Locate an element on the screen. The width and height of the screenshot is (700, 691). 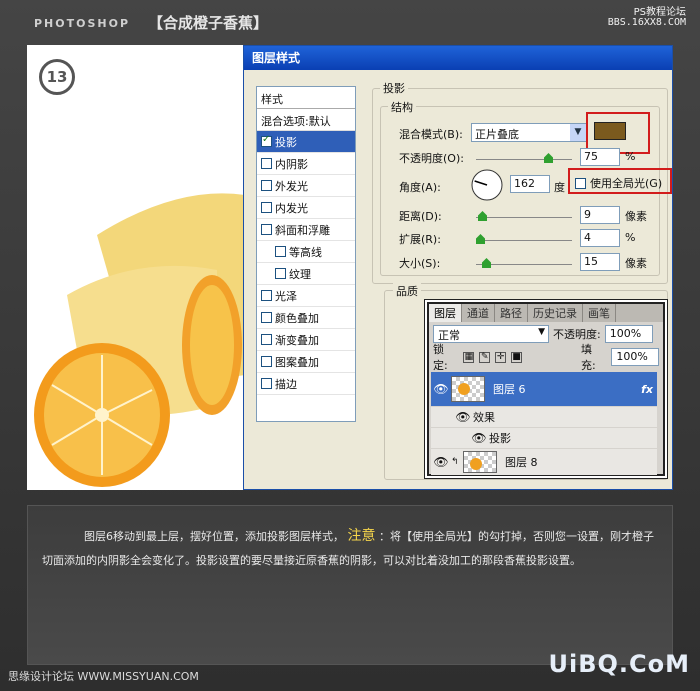
style-item-label: 等高线 is located at coordinates (305, 252).